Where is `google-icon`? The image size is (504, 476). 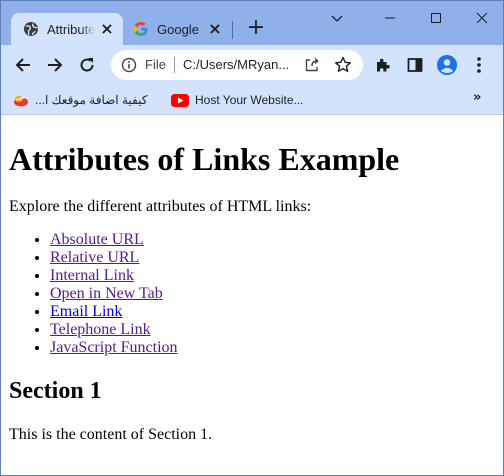
google-icon is located at coordinates (141, 29).